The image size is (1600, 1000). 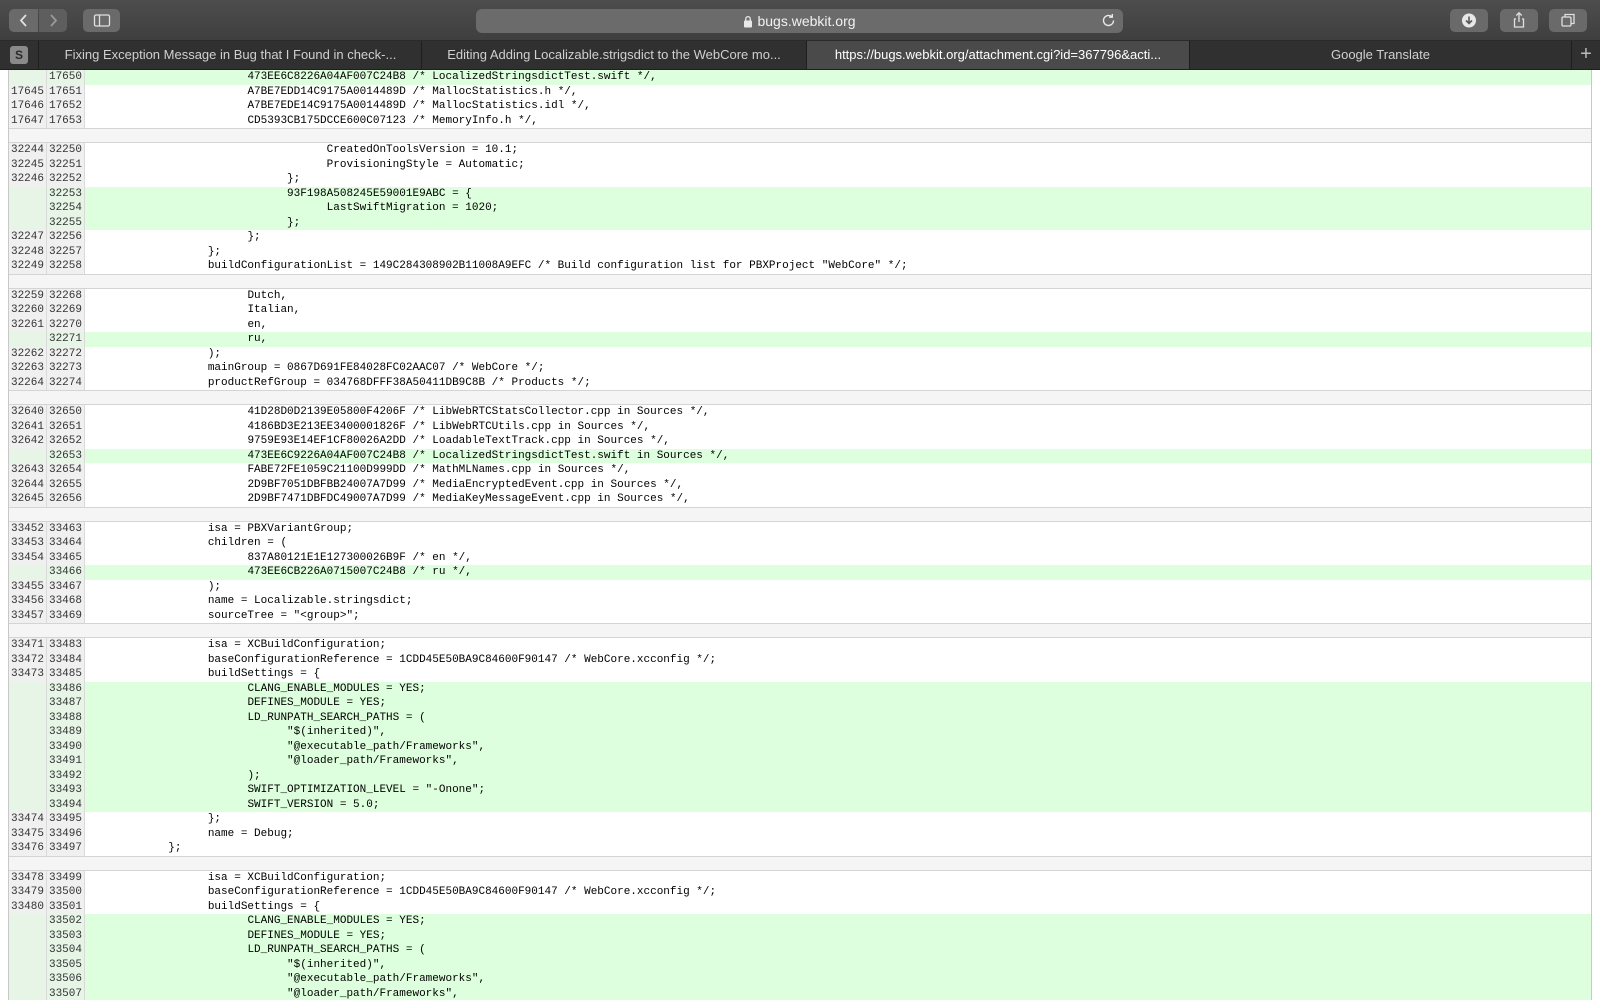 I want to click on diff-line-context: 33457 33469 sourceTree = "<group>";, so click(x=800, y=615).